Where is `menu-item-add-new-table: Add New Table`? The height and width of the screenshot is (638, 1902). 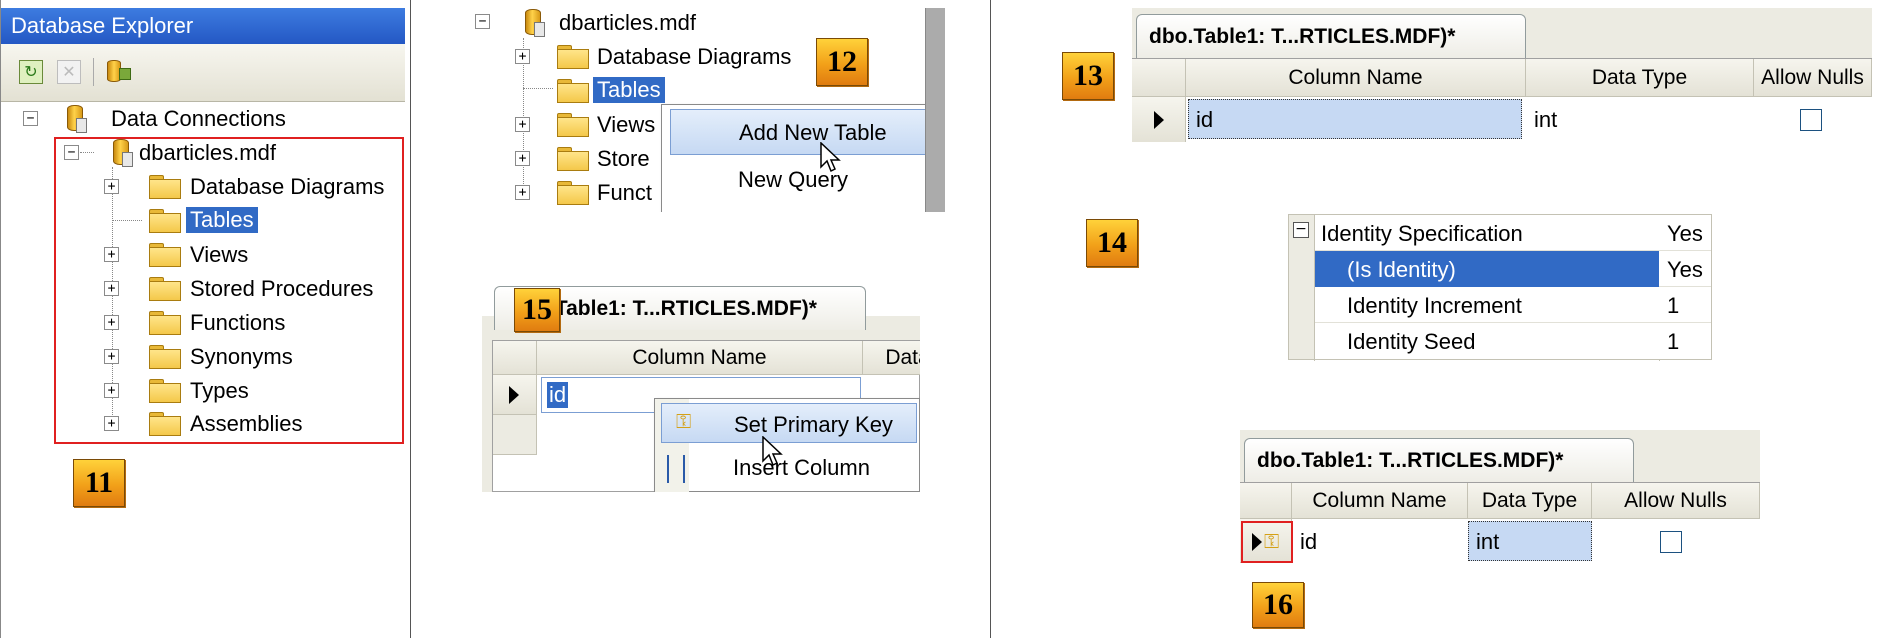
menu-item-add-new-table: Add New Table is located at coordinates (805, 132).